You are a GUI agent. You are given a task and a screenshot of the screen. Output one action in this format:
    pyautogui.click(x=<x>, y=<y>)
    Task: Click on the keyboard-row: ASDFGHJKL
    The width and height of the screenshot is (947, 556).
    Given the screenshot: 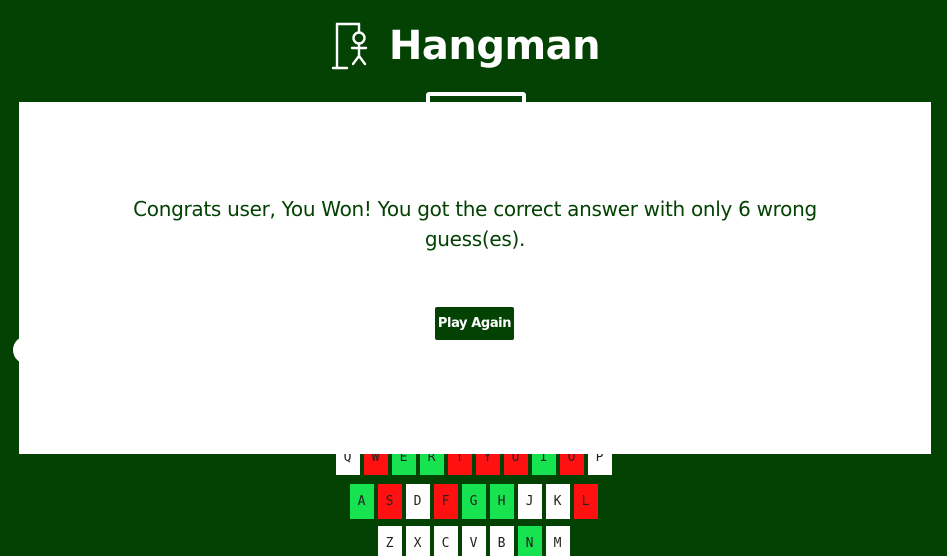 What is the action you would take?
    pyautogui.click(x=473, y=501)
    